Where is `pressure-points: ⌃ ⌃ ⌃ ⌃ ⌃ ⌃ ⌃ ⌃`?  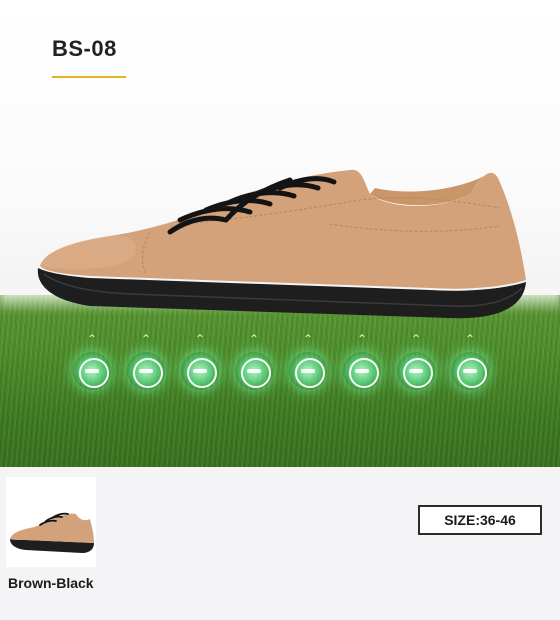 pressure-points: ⌃ ⌃ ⌃ ⌃ ⌃ ⌃ ⌃ ⌃ is located at coordinates (280, 363).